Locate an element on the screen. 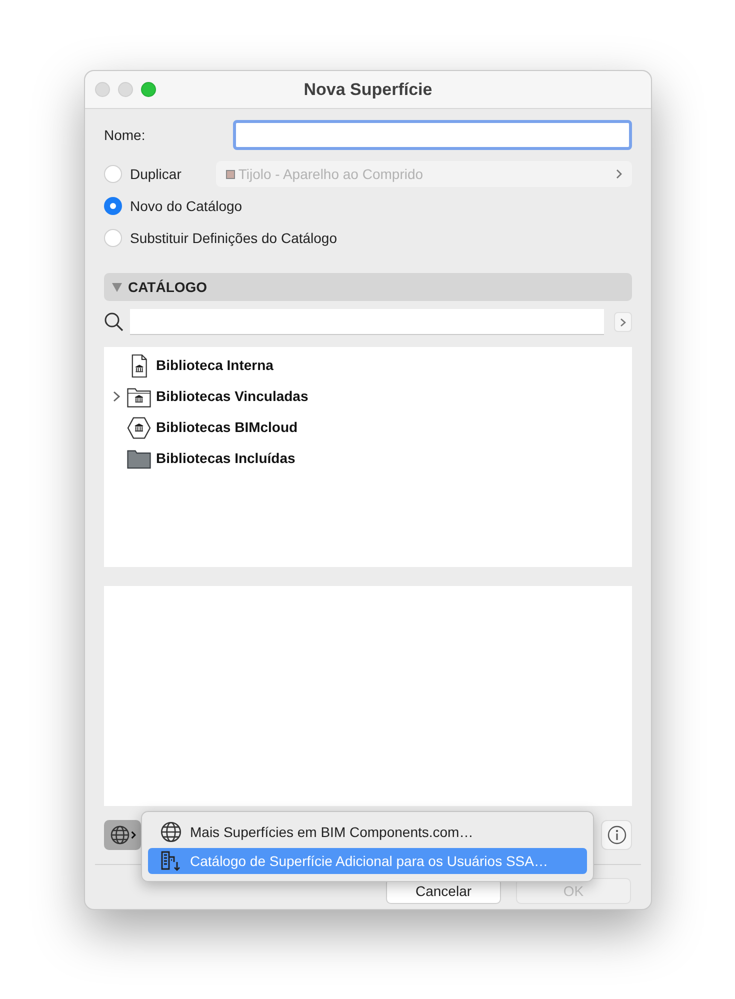 This screenshot has width=735, height=999. close-button is located at coordinates (102, 89).